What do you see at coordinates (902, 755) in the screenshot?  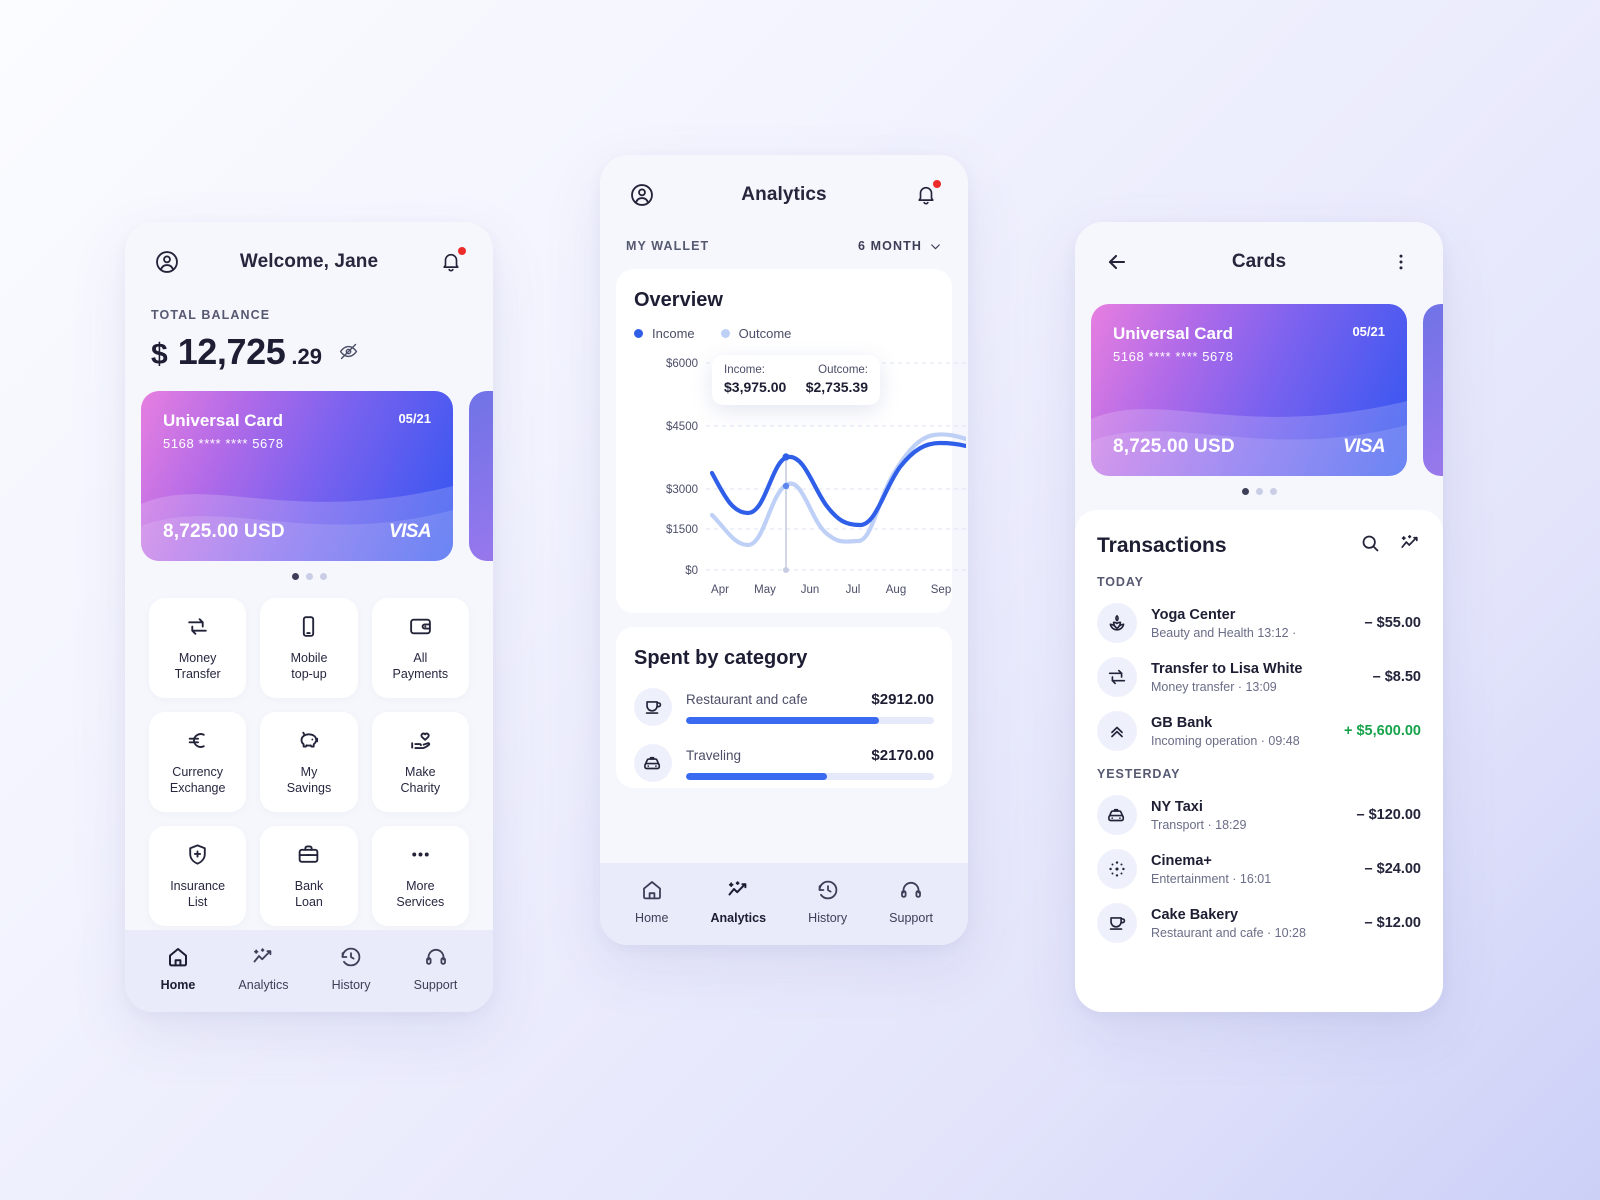 I see `category-amount: $2170.00` at bounding box center [902, 755].